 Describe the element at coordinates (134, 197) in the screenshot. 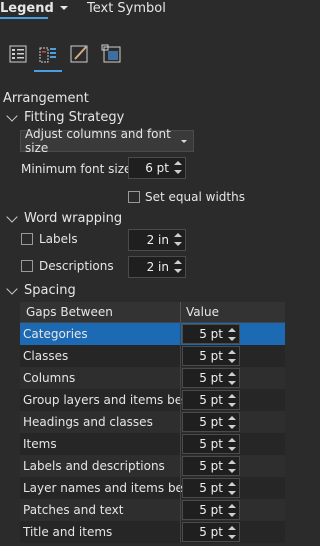

I see `equal-widths-checkbox` at that location.